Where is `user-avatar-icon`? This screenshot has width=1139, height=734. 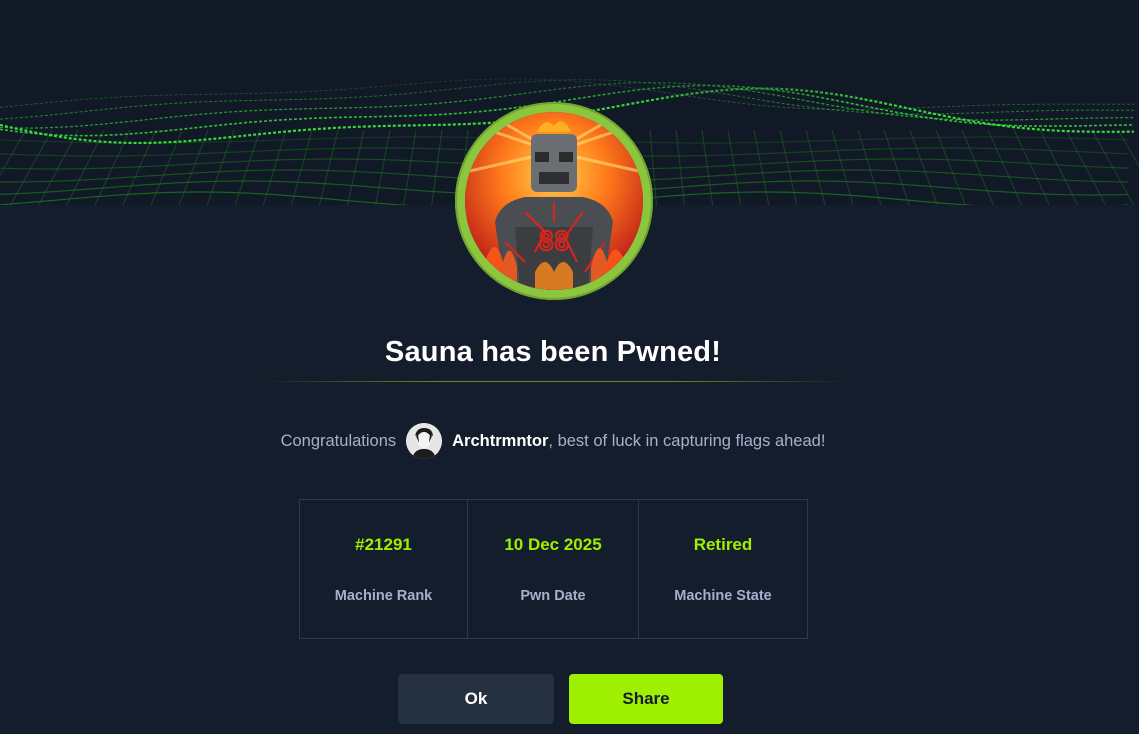
user-avatar-icon is located at coordinates (424, 441).